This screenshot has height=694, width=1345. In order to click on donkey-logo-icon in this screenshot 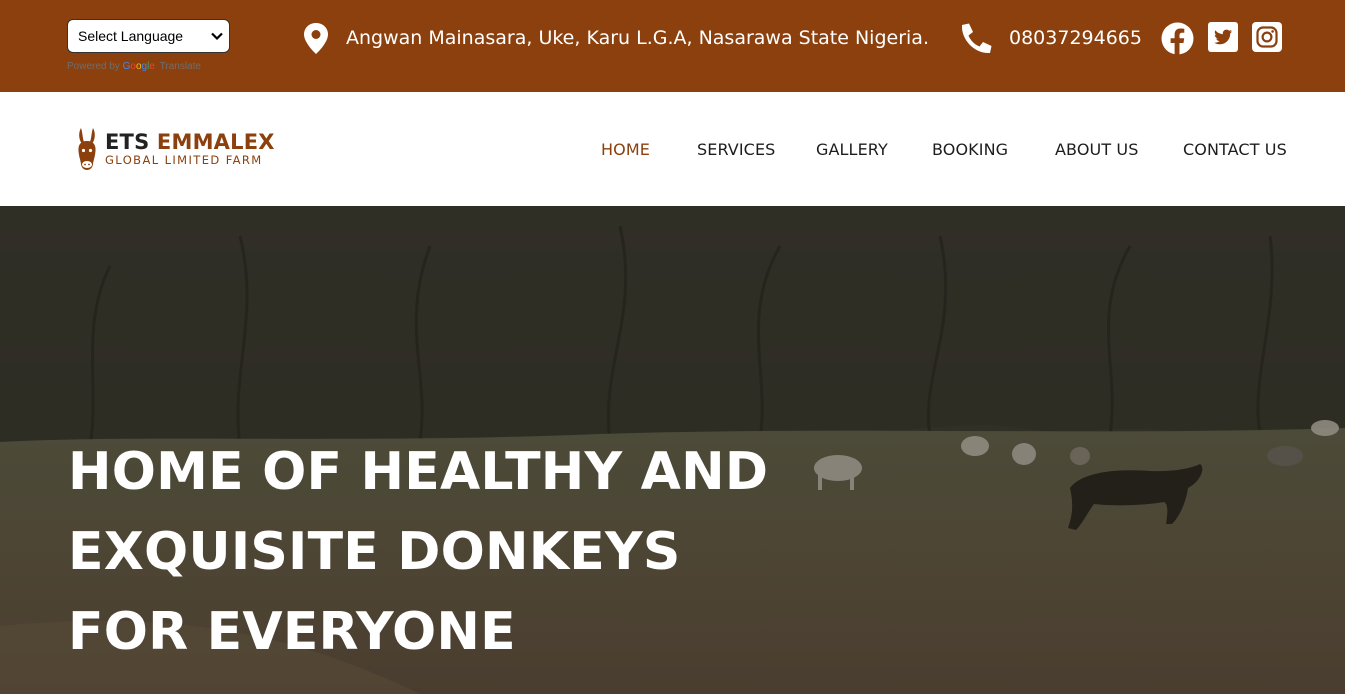, I will do `click(87, 149)`.